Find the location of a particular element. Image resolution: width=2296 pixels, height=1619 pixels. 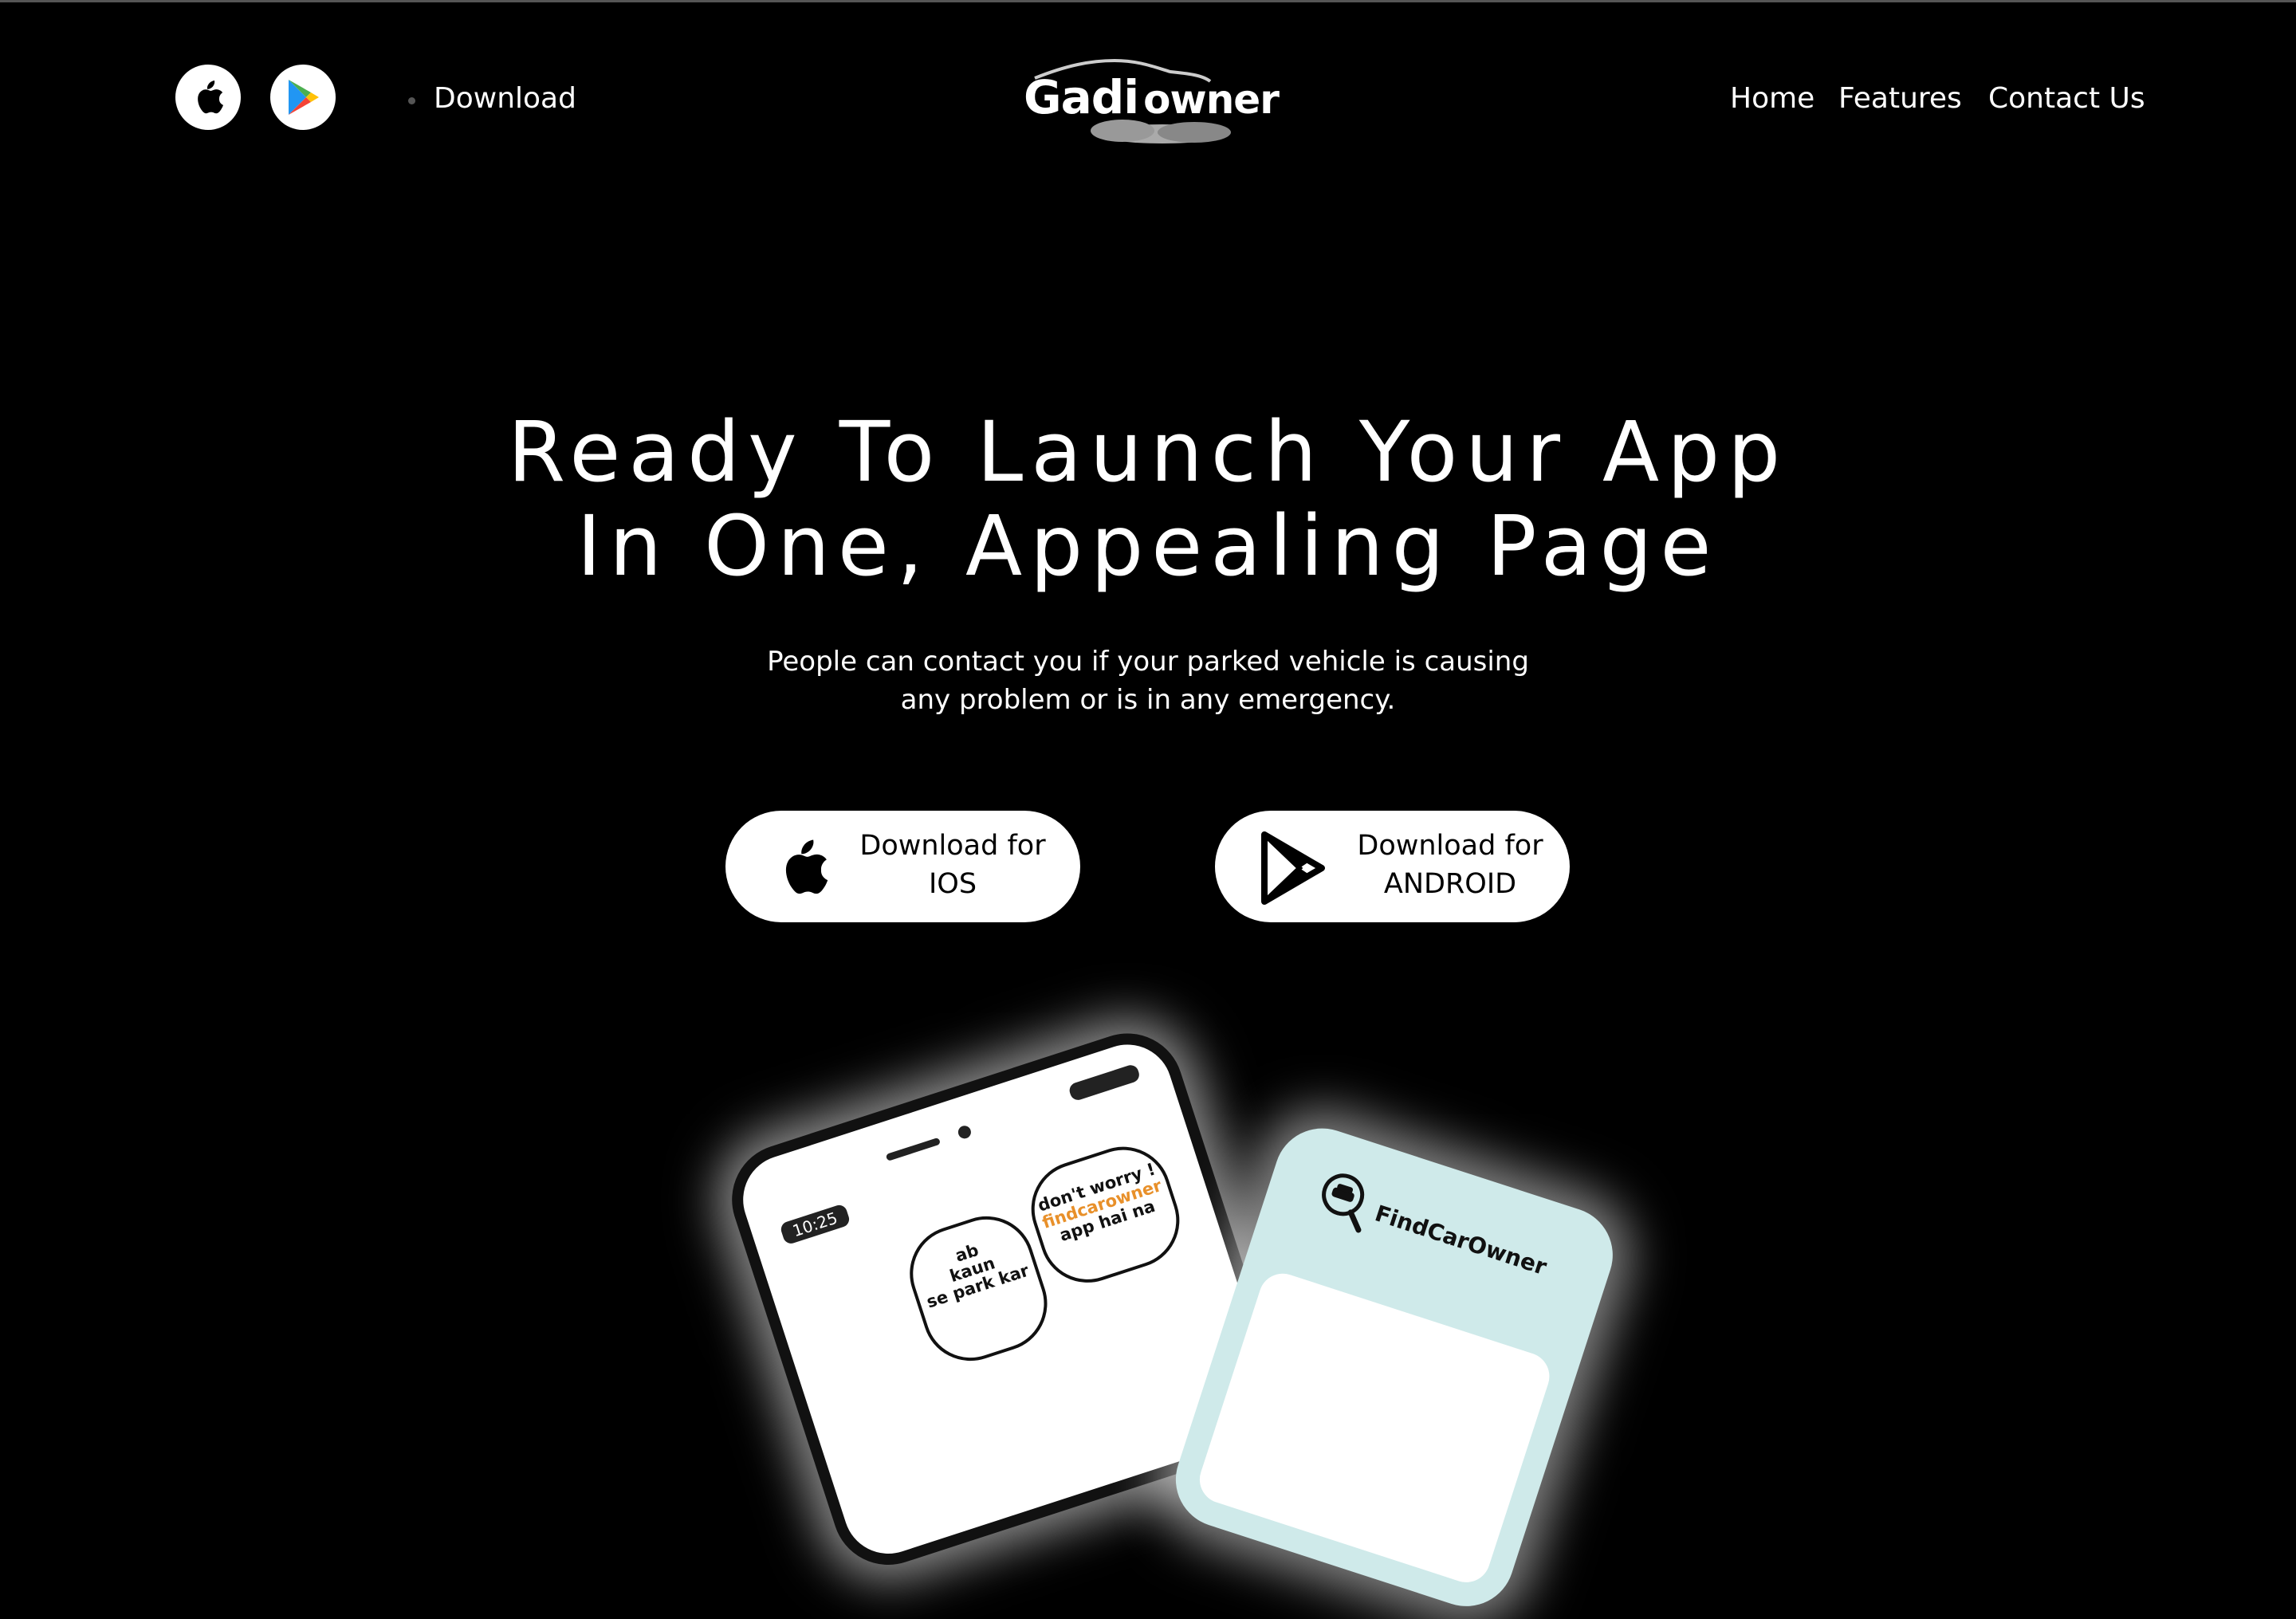

app-store-link is located at coordinates (208, 97).